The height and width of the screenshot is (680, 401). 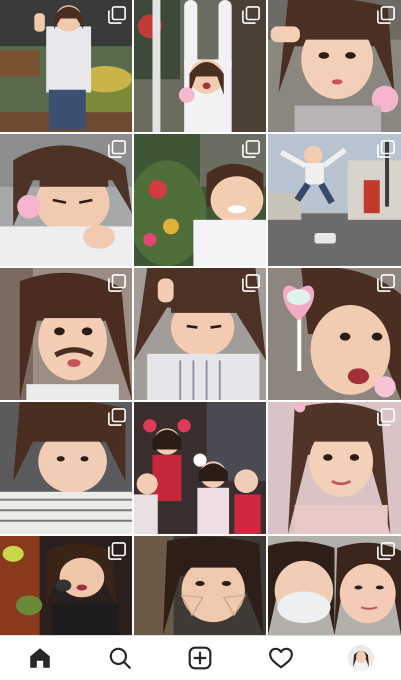 I want to click on tab-search, so click(x=120, y=658).